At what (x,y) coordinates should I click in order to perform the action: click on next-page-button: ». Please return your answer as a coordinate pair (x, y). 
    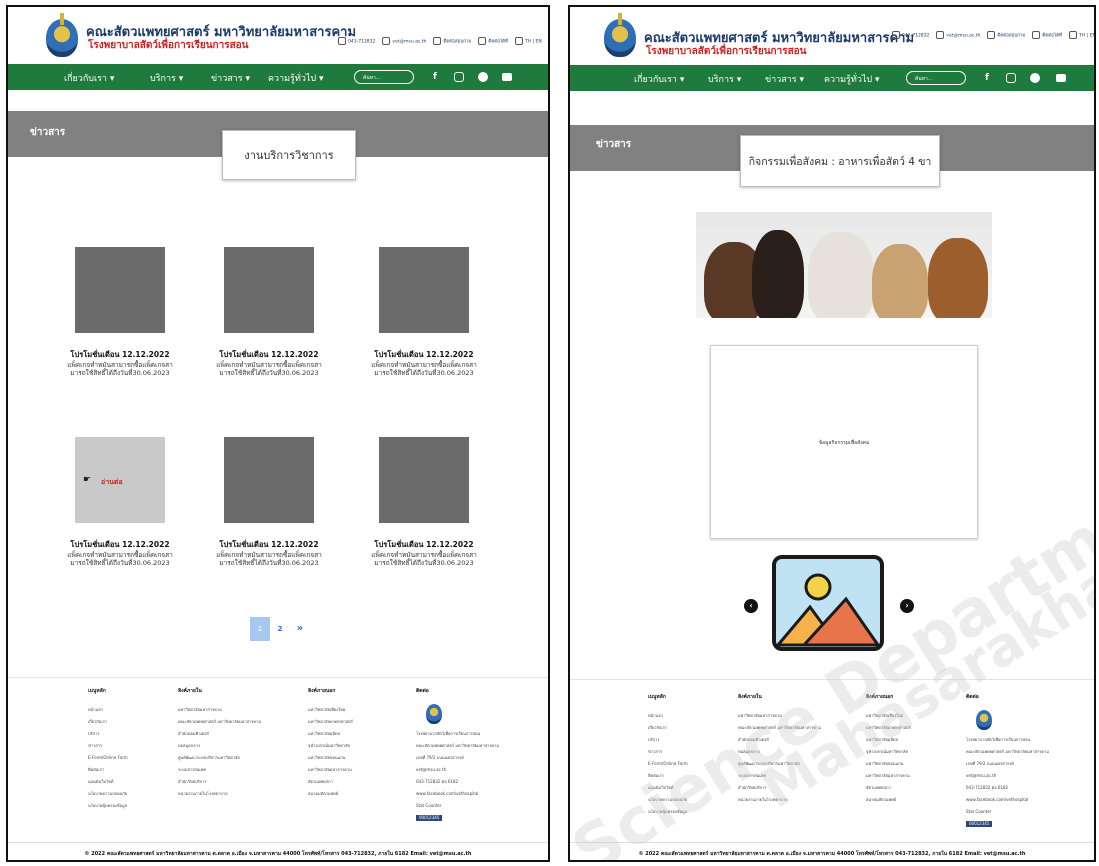
    Looking at the image, I should click on (300, 629).